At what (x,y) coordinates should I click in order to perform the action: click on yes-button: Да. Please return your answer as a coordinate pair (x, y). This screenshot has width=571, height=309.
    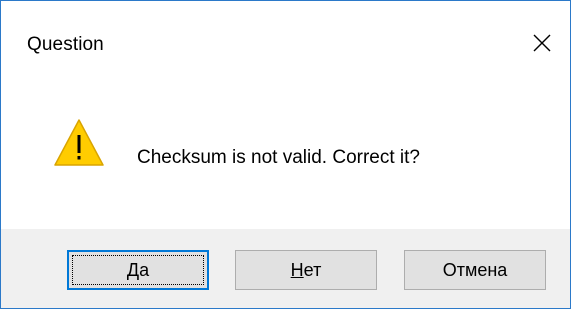
    Looking at the image, I should click on (138, 270).